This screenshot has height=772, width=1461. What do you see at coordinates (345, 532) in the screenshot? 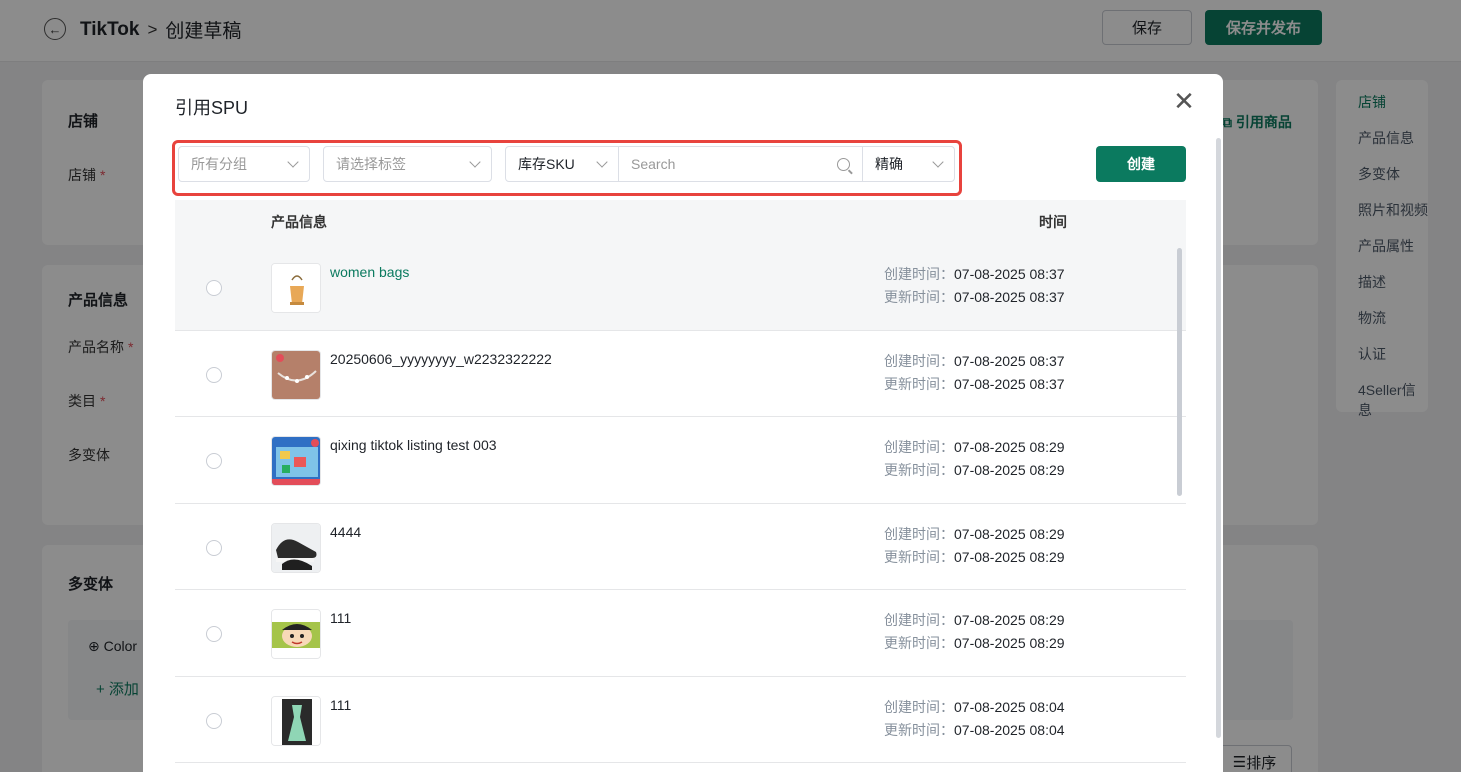
I see `product-name: 4444` at bounding box center [345, 532].